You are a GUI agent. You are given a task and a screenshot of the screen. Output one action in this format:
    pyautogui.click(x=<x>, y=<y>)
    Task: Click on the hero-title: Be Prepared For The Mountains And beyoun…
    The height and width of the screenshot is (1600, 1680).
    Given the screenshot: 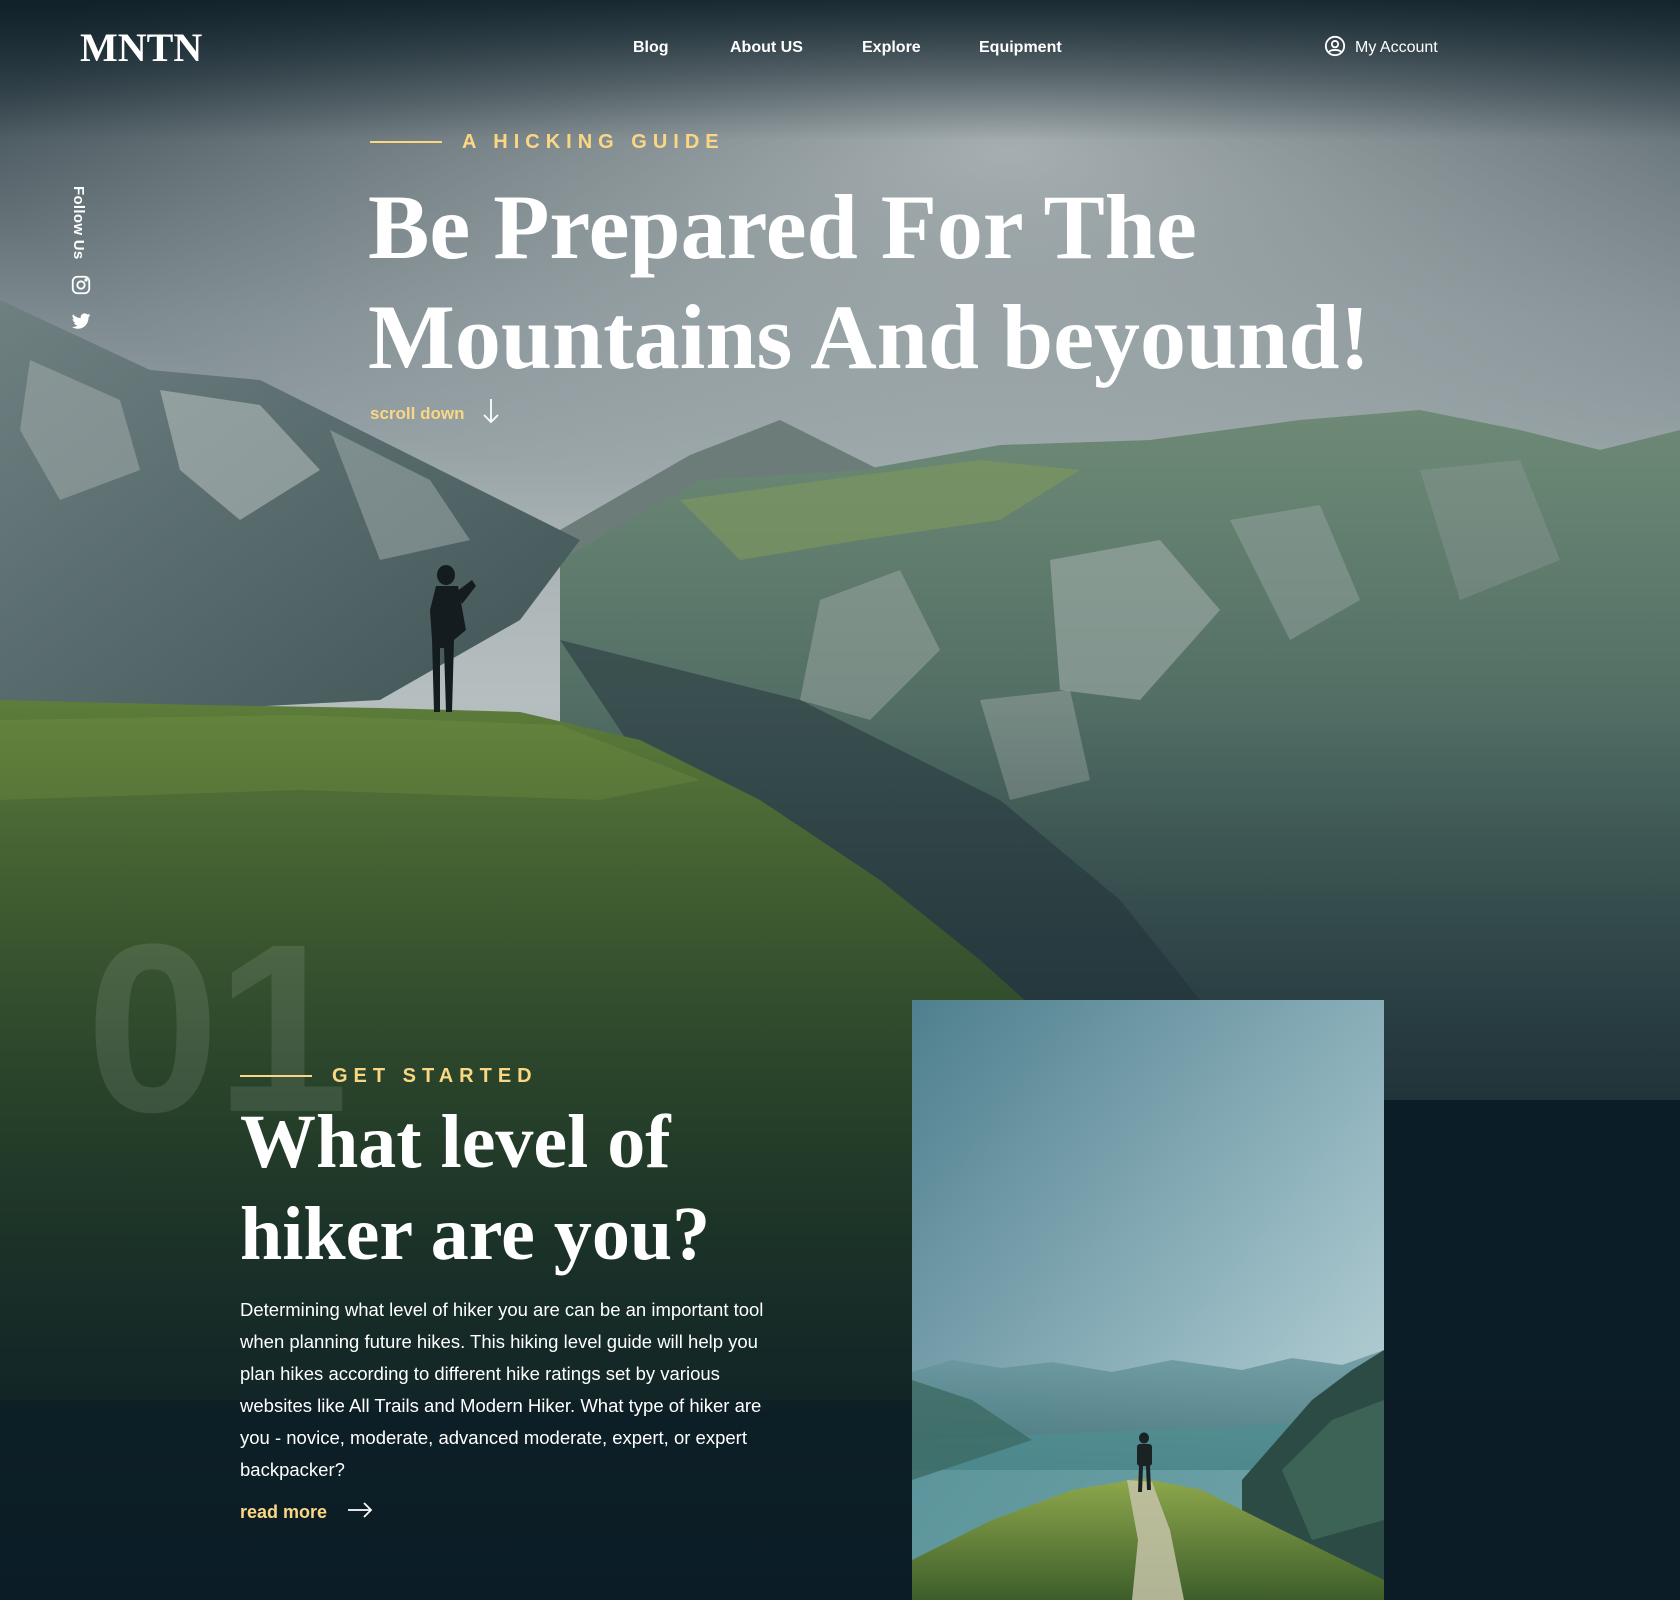 What is the action you would take?
    pyautogui.click(x=869, y=282)
    